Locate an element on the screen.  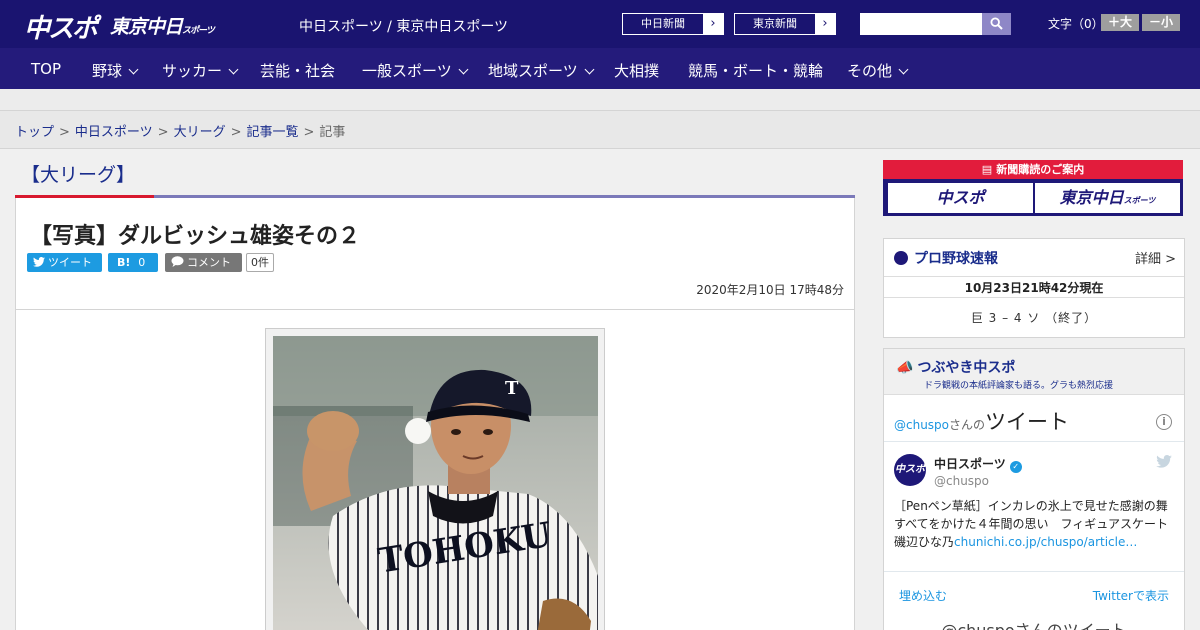
comment-count: 0件 is located at coordinates (260, 262).